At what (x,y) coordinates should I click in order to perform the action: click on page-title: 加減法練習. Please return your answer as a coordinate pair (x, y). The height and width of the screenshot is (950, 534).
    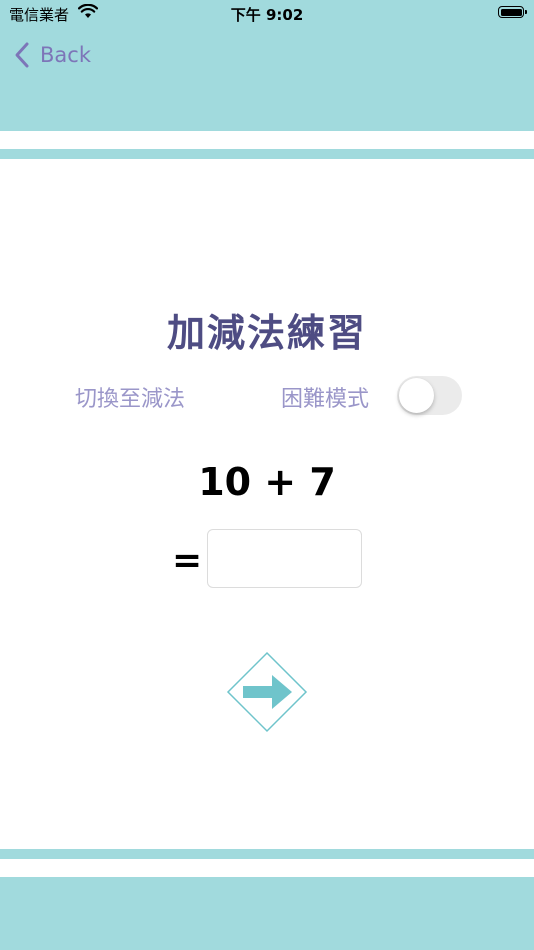
    Looking at the image, I should click on (266, 333).